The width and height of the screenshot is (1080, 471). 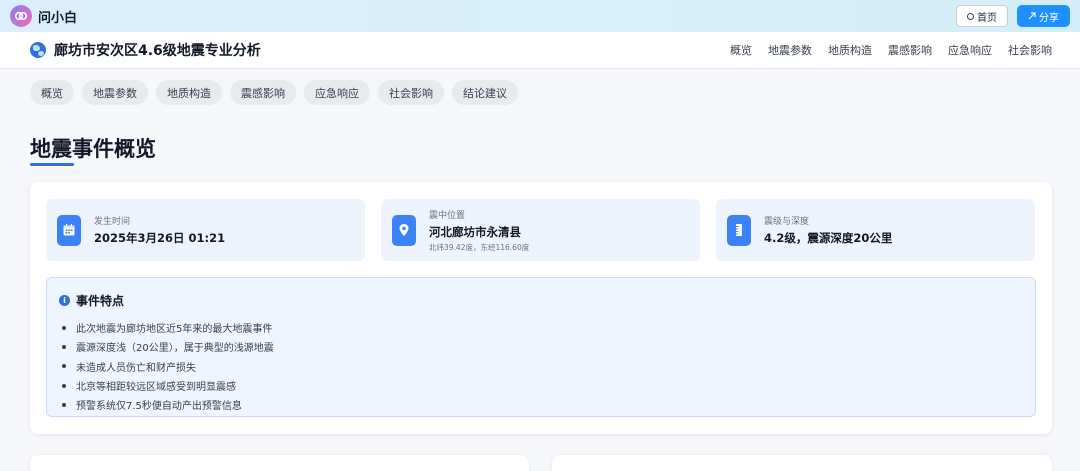 I want to click on chip-overview: 概览, so click(x=52, y=92).